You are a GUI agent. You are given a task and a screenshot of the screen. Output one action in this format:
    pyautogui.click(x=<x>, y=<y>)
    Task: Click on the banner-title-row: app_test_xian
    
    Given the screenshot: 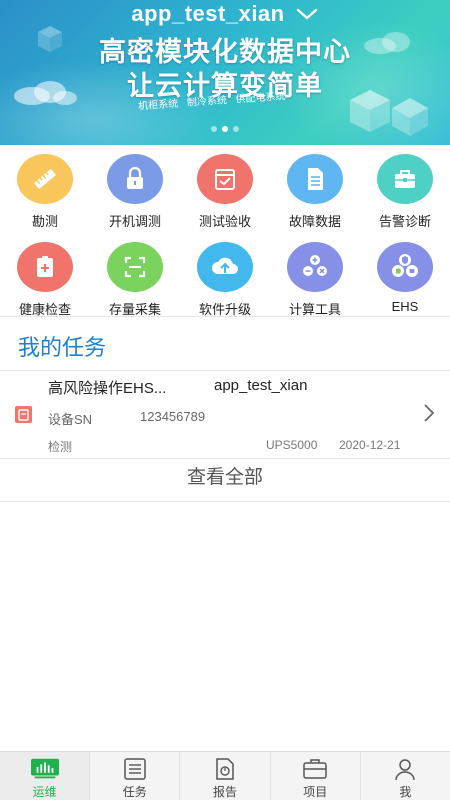 What is the action you would take?
    pyautogui.click(x=225, y=14)
    